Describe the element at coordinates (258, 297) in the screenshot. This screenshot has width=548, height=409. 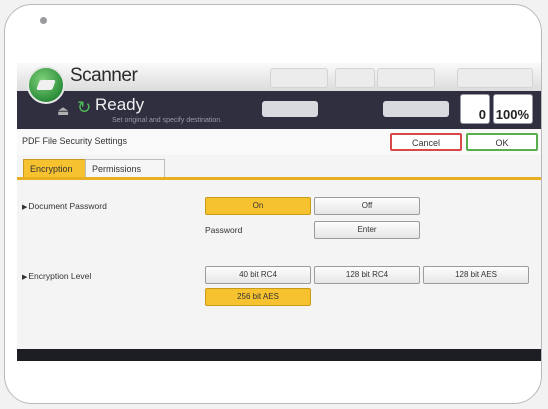
I see `encryption-256bit-aes-button: 256 bit AES` at that location.